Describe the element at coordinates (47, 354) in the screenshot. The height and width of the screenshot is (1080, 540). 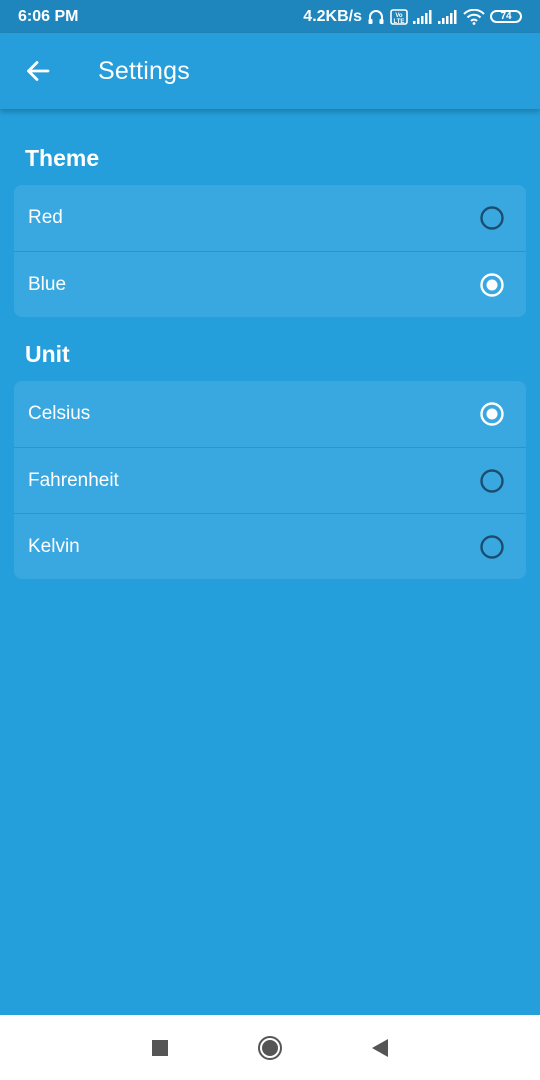
I see `section-title-unit: Unit` at that location.